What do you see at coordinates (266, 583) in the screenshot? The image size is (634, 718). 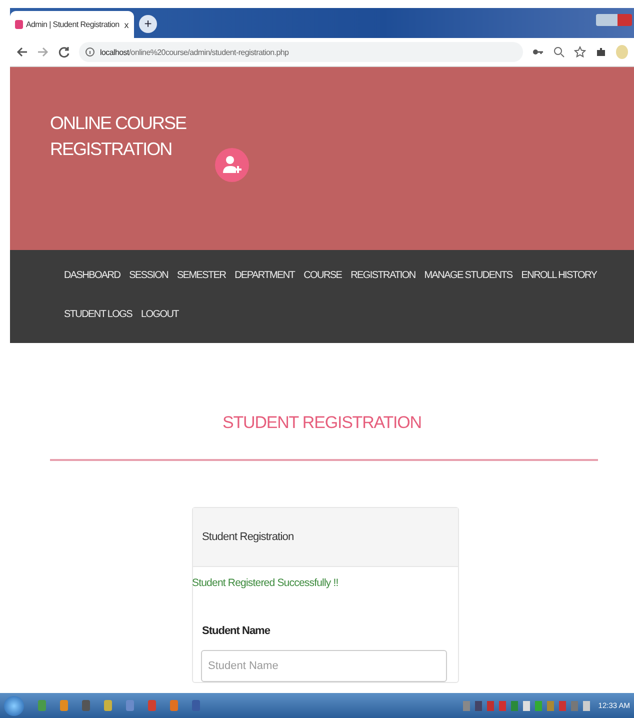 I see `success-message: Student Registered Successfully !!` at bounding box center [266, 583].